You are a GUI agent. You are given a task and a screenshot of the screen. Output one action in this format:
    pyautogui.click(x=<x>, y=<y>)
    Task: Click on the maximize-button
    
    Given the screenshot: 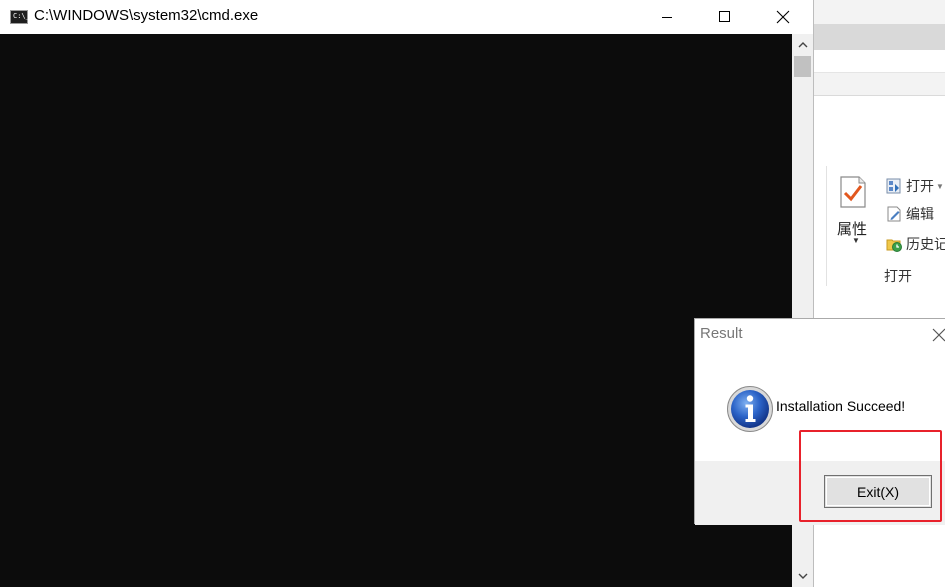 What is the action you would take?
    pyautogui.click(x=725, y=17)
    